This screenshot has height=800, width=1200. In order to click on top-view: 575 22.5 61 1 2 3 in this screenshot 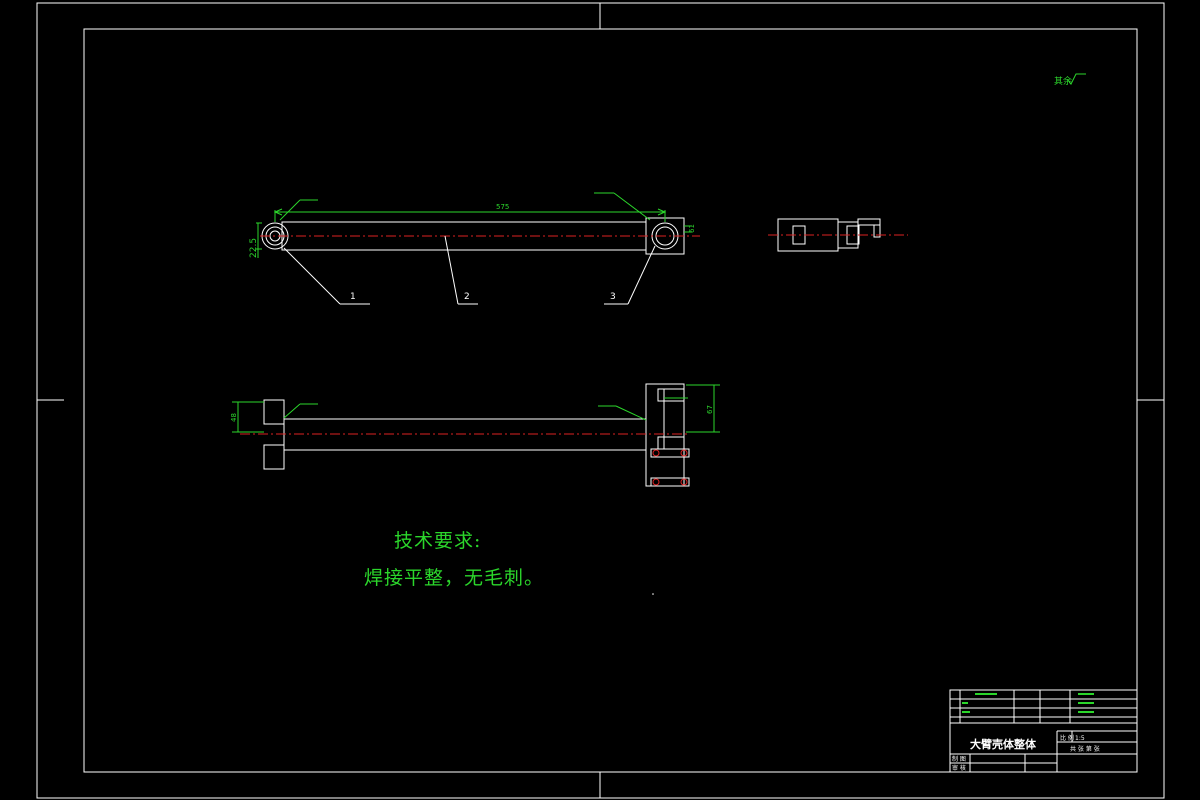, I will do `click(474, 248)`.